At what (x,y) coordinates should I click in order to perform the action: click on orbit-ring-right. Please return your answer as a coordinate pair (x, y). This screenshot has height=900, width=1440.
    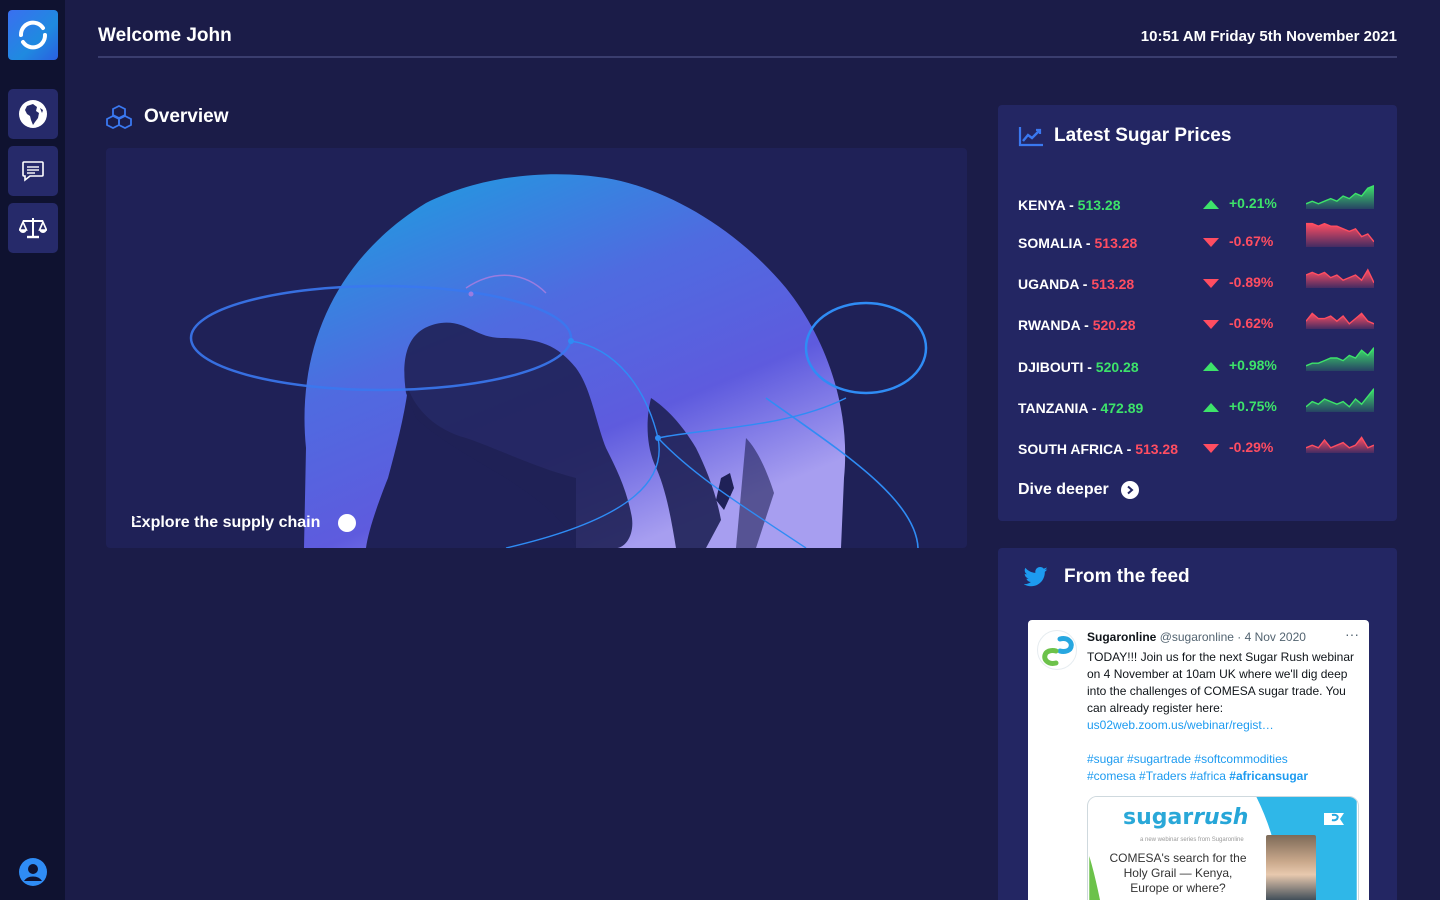
    Looking at the image, I should click on (866, 348).